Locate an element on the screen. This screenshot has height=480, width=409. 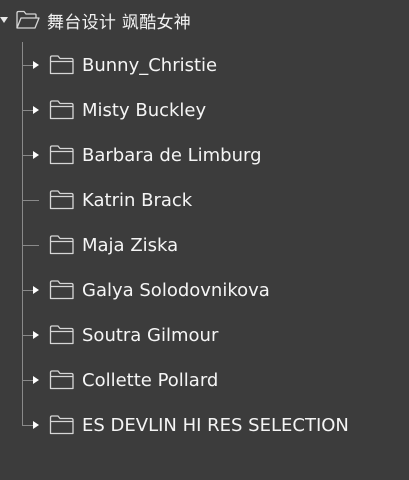
tree-node: Soutra Gilmour is located at coordinates (120, 335).